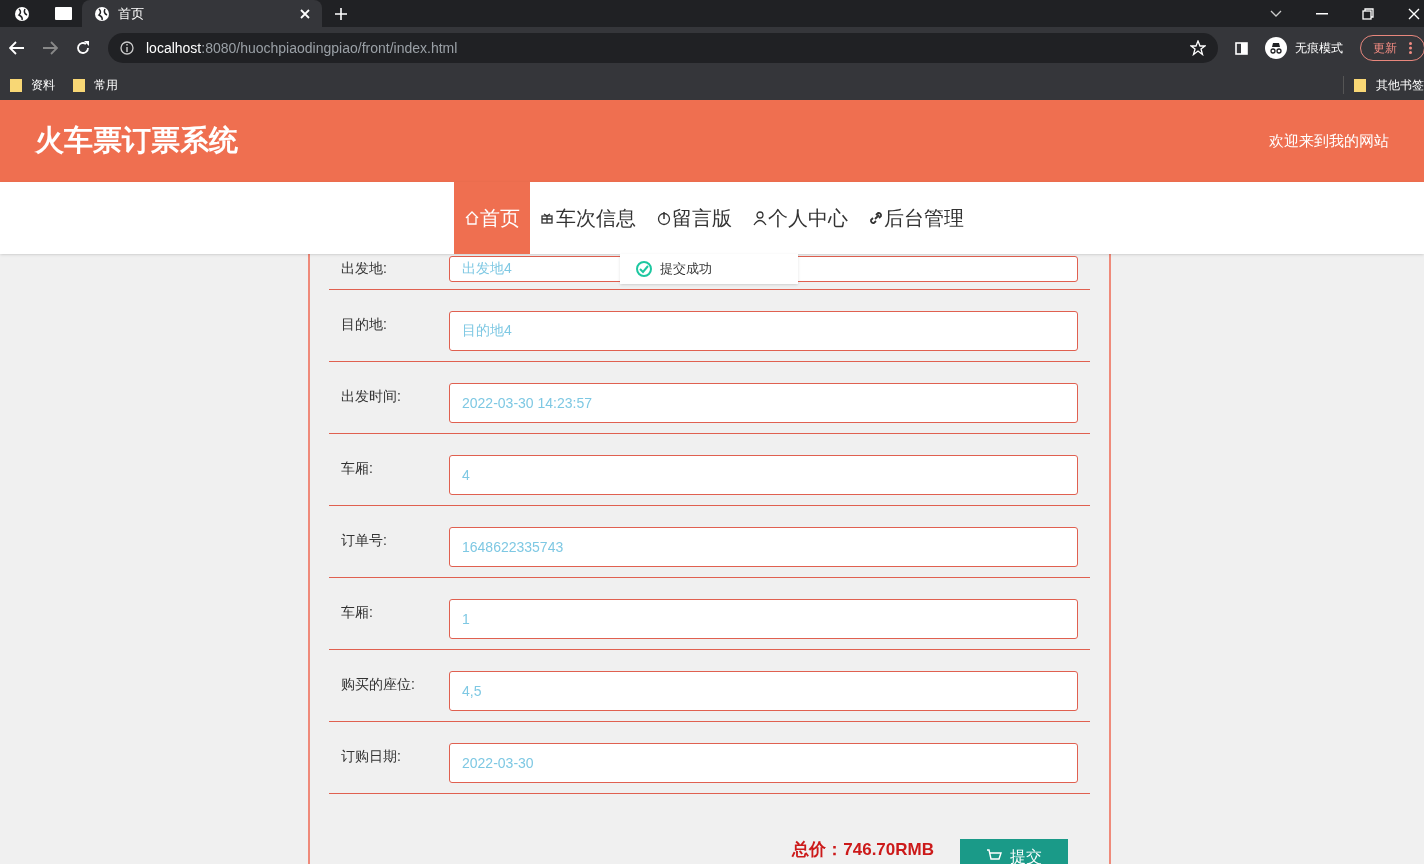 This screenshot has height=864, width=1424. Describe the element at coordinates (800, 218) in the screenshot. I see `nav-link: 个人中心` at that location.